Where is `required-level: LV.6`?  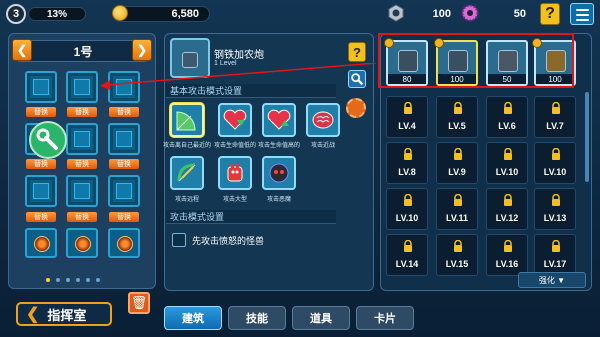 required-level: LV.6 is located at coordinates (507, 126).